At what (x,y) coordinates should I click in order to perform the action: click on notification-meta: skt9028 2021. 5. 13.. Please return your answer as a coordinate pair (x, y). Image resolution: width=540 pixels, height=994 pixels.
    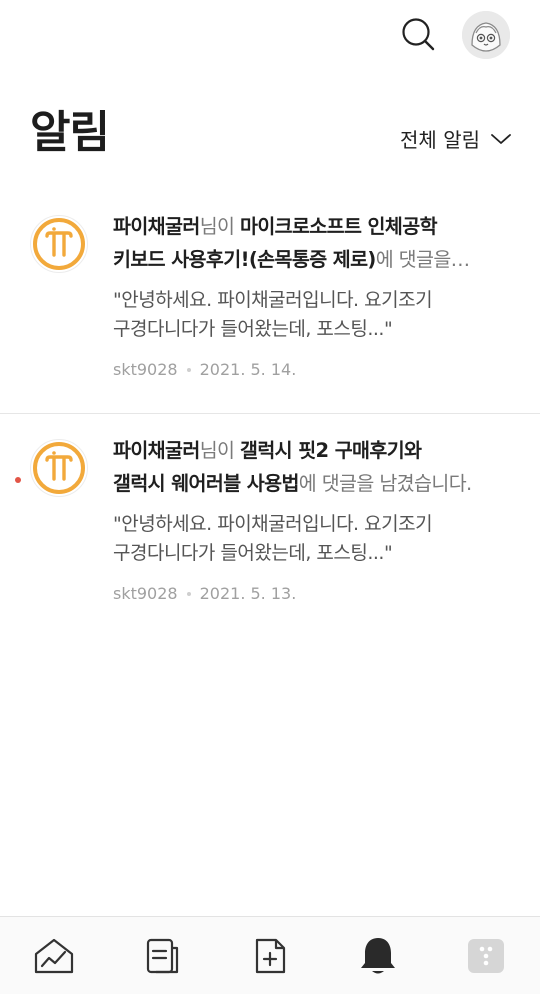
    Looking at the image, I should click on (313, 593).